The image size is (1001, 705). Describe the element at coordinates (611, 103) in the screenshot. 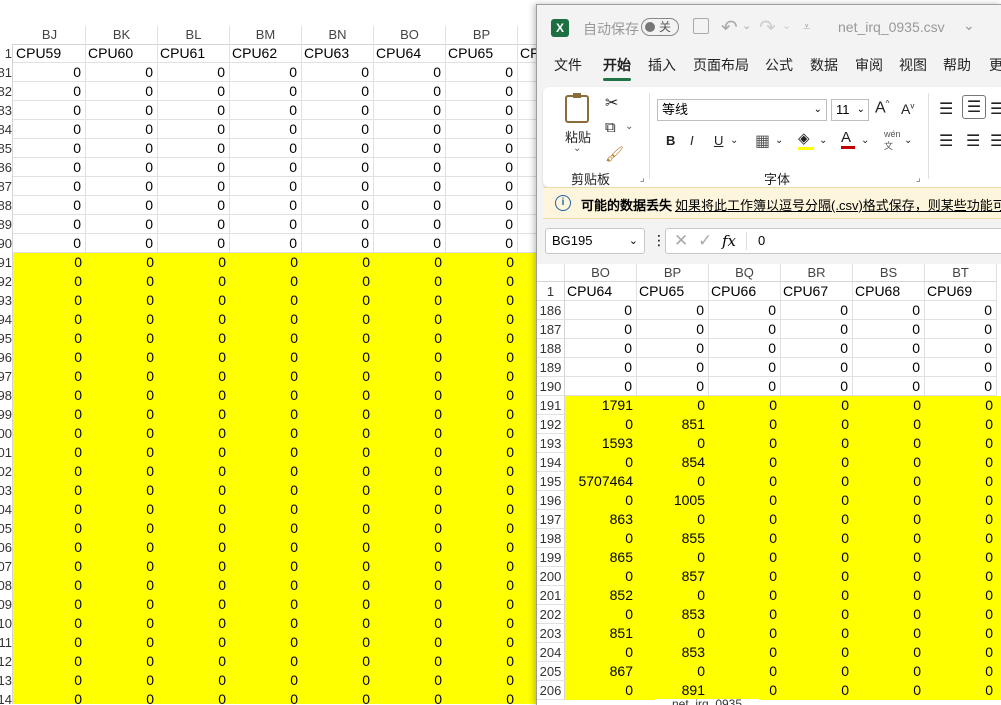

I see `cut-icon: ✂` at that location.